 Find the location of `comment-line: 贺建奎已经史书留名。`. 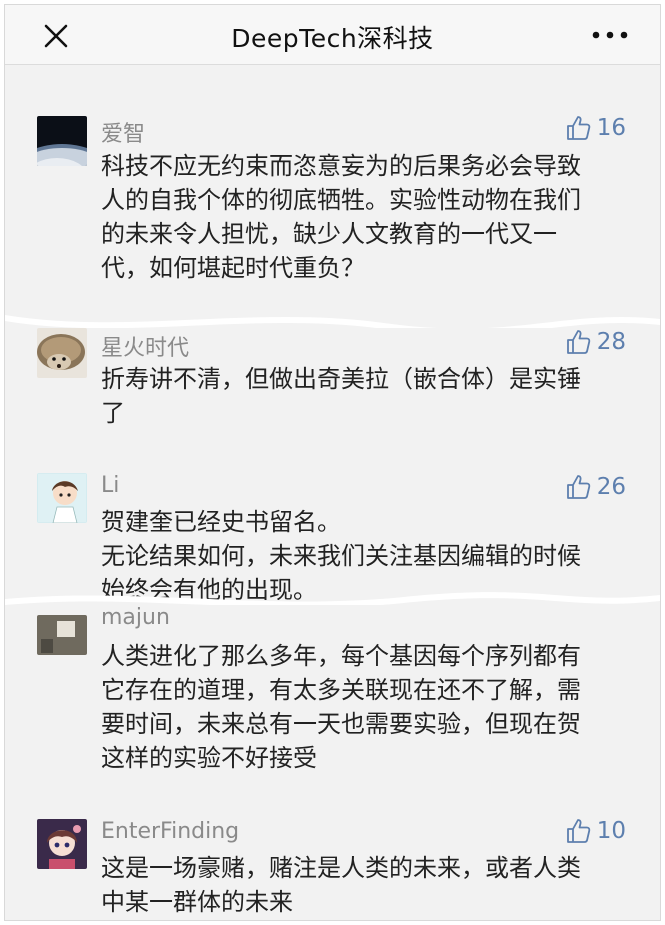

comment-line: 贺建奎已经史书留名。 is located at coordinates (221, 522).